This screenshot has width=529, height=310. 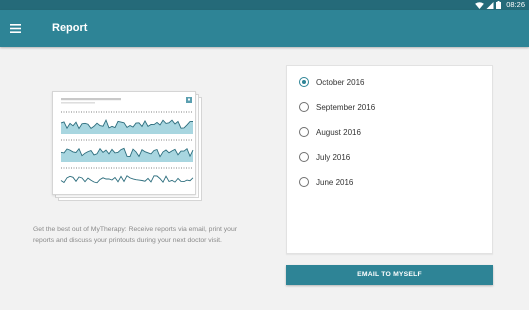 I want to click on menu-glyph, so click(x=15, y=28).